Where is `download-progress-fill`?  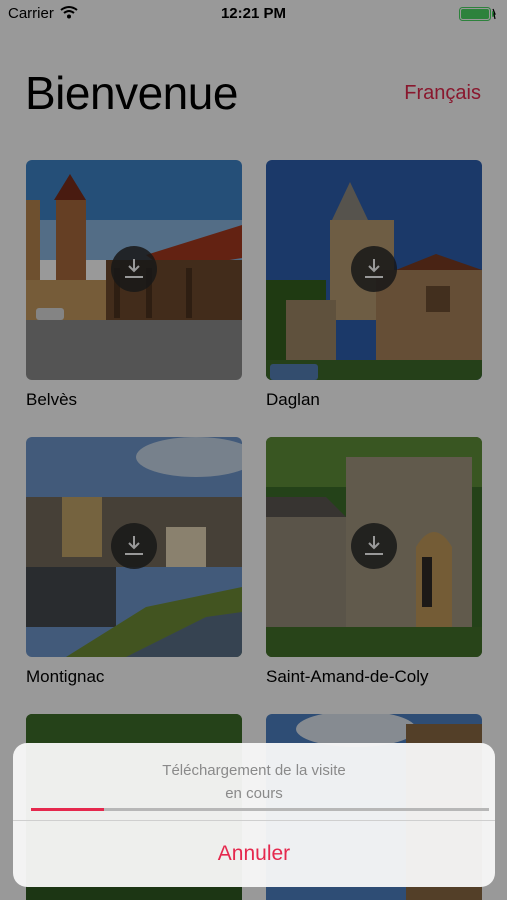 download-progress-fill is located at coordinates (68, 809).